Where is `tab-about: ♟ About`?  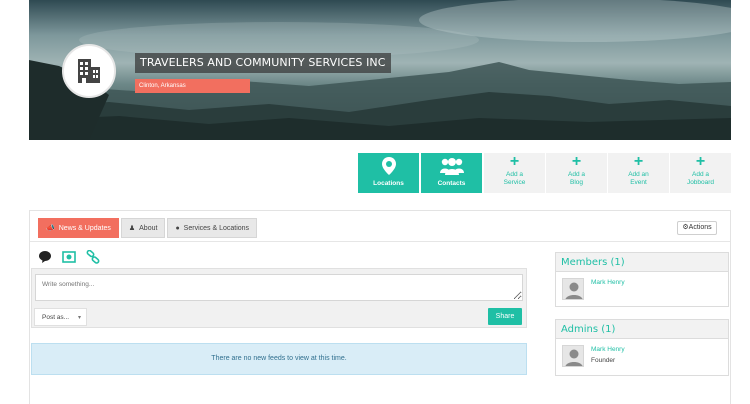
tab-about: ♟ About is located at coordinates (143, 228).